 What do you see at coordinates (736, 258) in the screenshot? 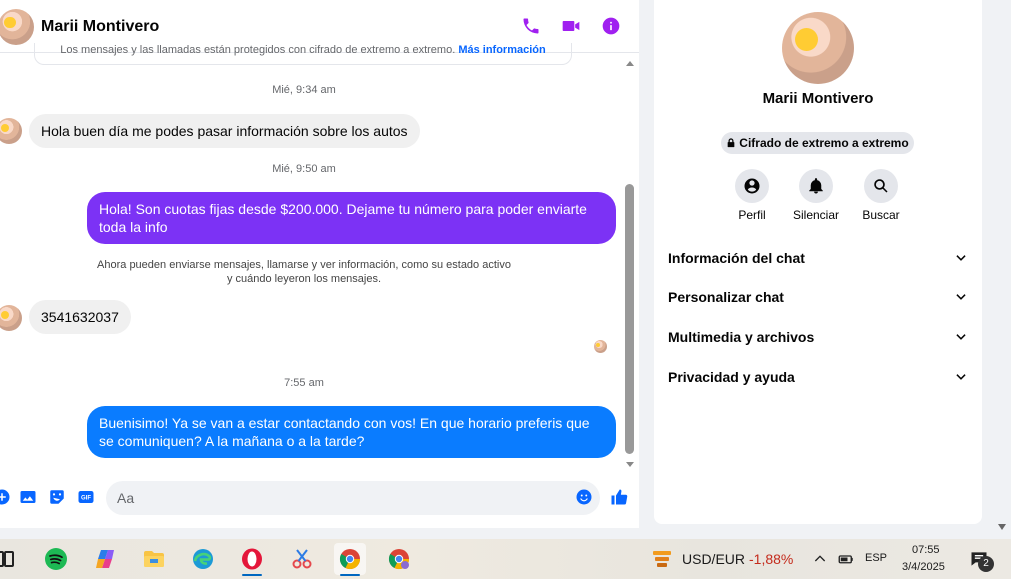
I see `section-label: Información del chat` at bounding box center [736, 258].